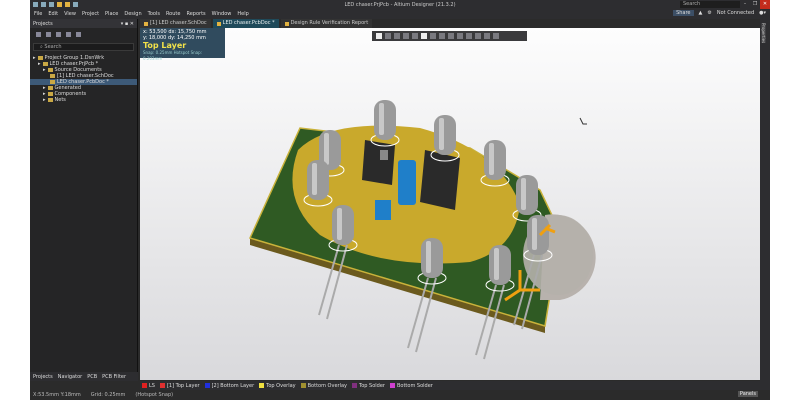 The height and width of the screenshot is (400, 800). I want to click on add-icon, so click(397, 36).